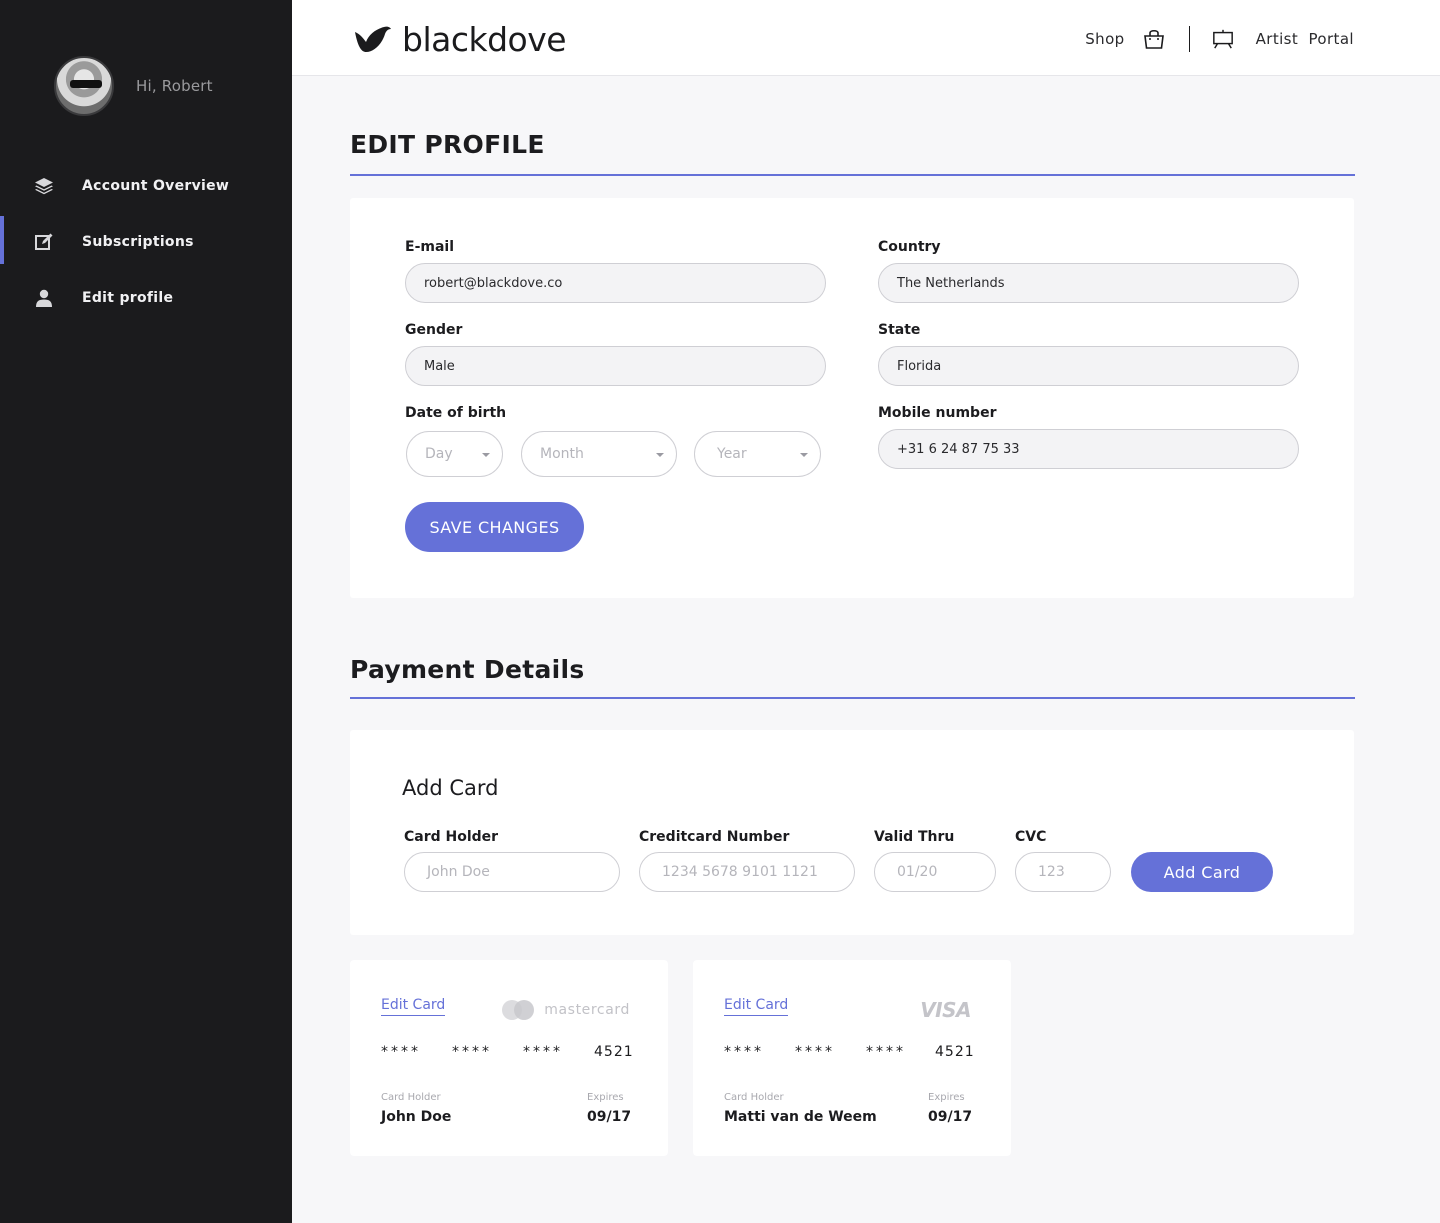  I want to click on greeting-text: Hi, Robert, so click(174, 86).